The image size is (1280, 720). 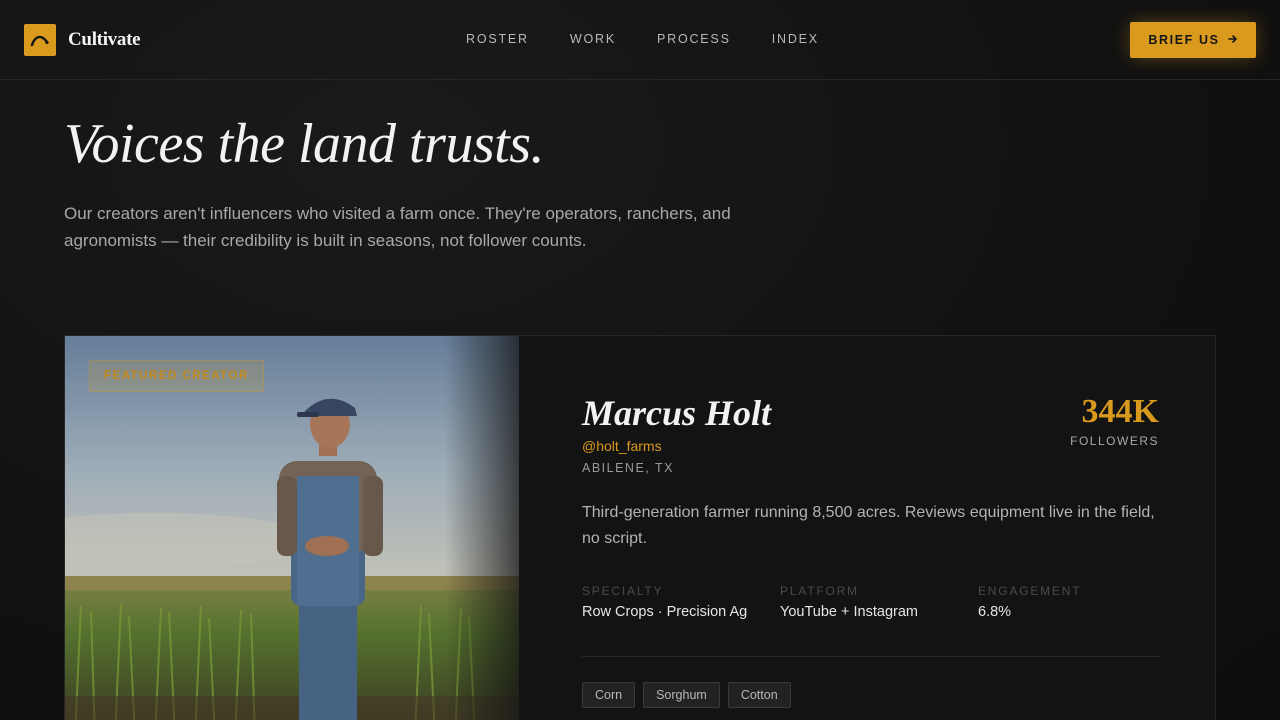 I want to click on followers-stat: 344K FOLLOWERS, so click(x=1114, y=420).